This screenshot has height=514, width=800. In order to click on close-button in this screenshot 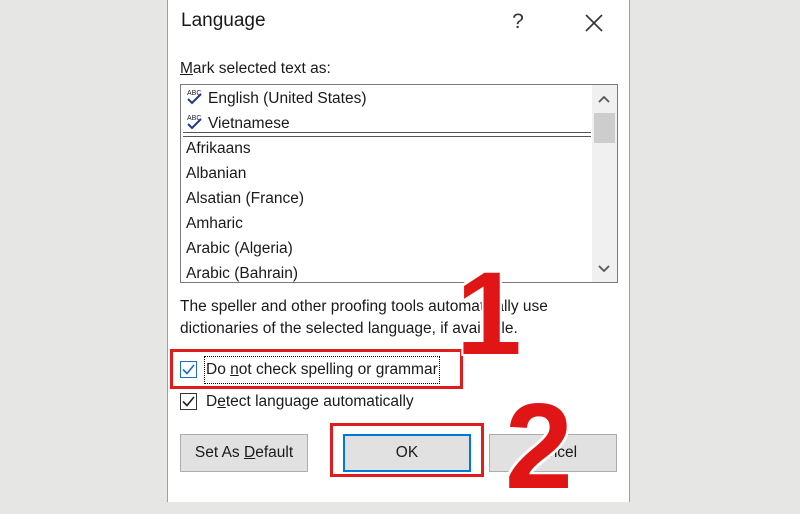, I will do `click(594, 23)`.